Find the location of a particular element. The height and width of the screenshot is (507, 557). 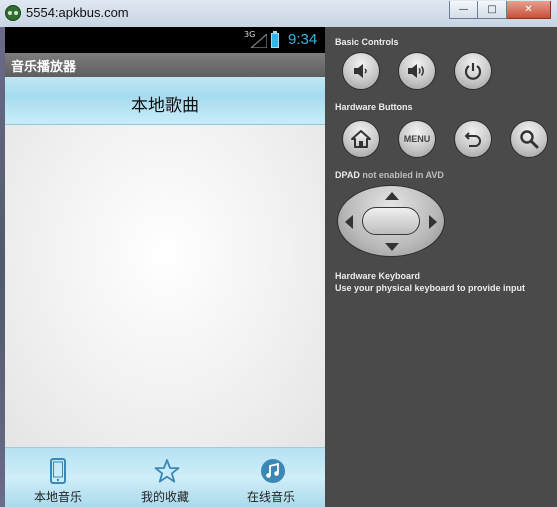

home-button is located at coordinates (361, 139).